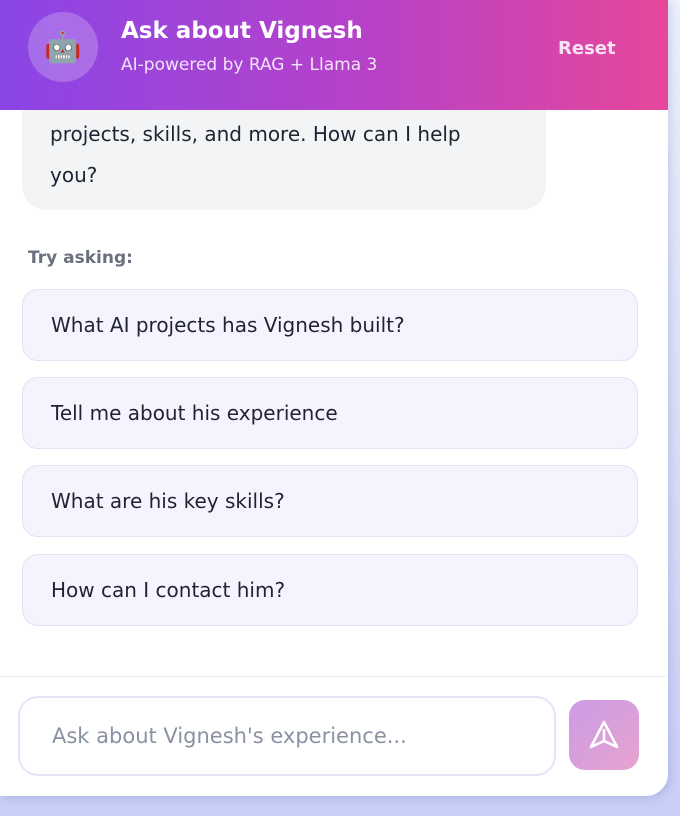  I want to click on reset-button: Reset, so click(587, 48).